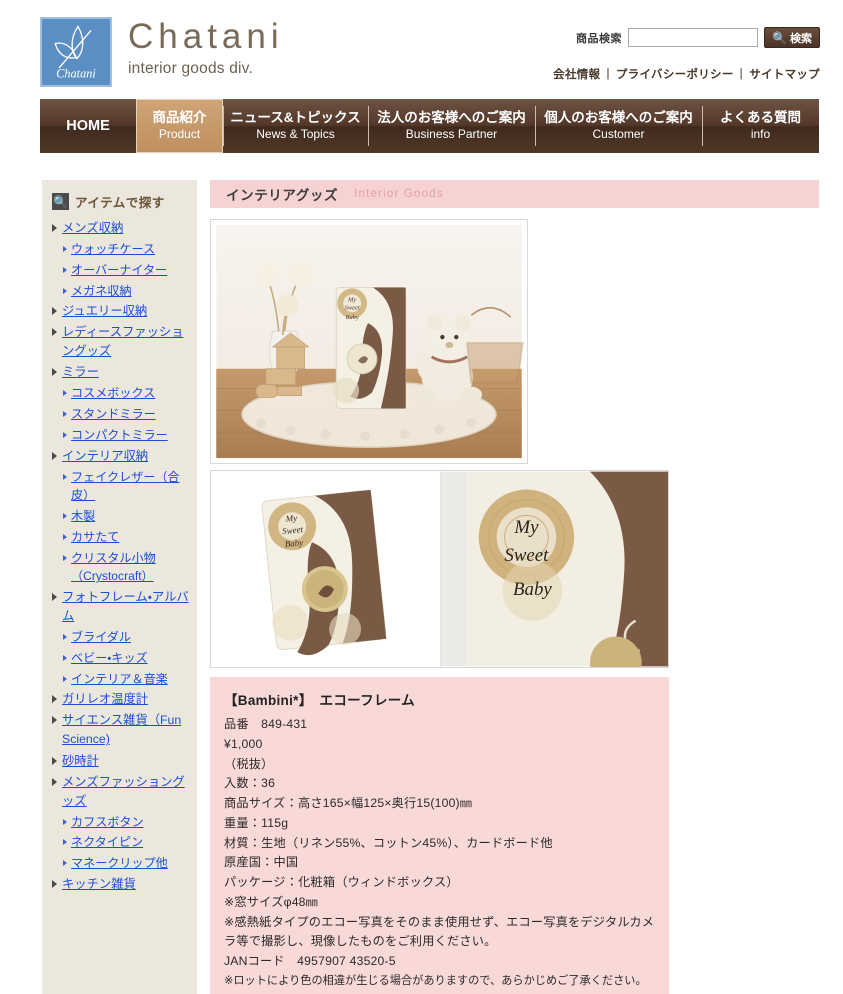 The image size is (843, 994). I want to click on product-title: 【Bambini*】 エコーフレーム, so click(319, 700).